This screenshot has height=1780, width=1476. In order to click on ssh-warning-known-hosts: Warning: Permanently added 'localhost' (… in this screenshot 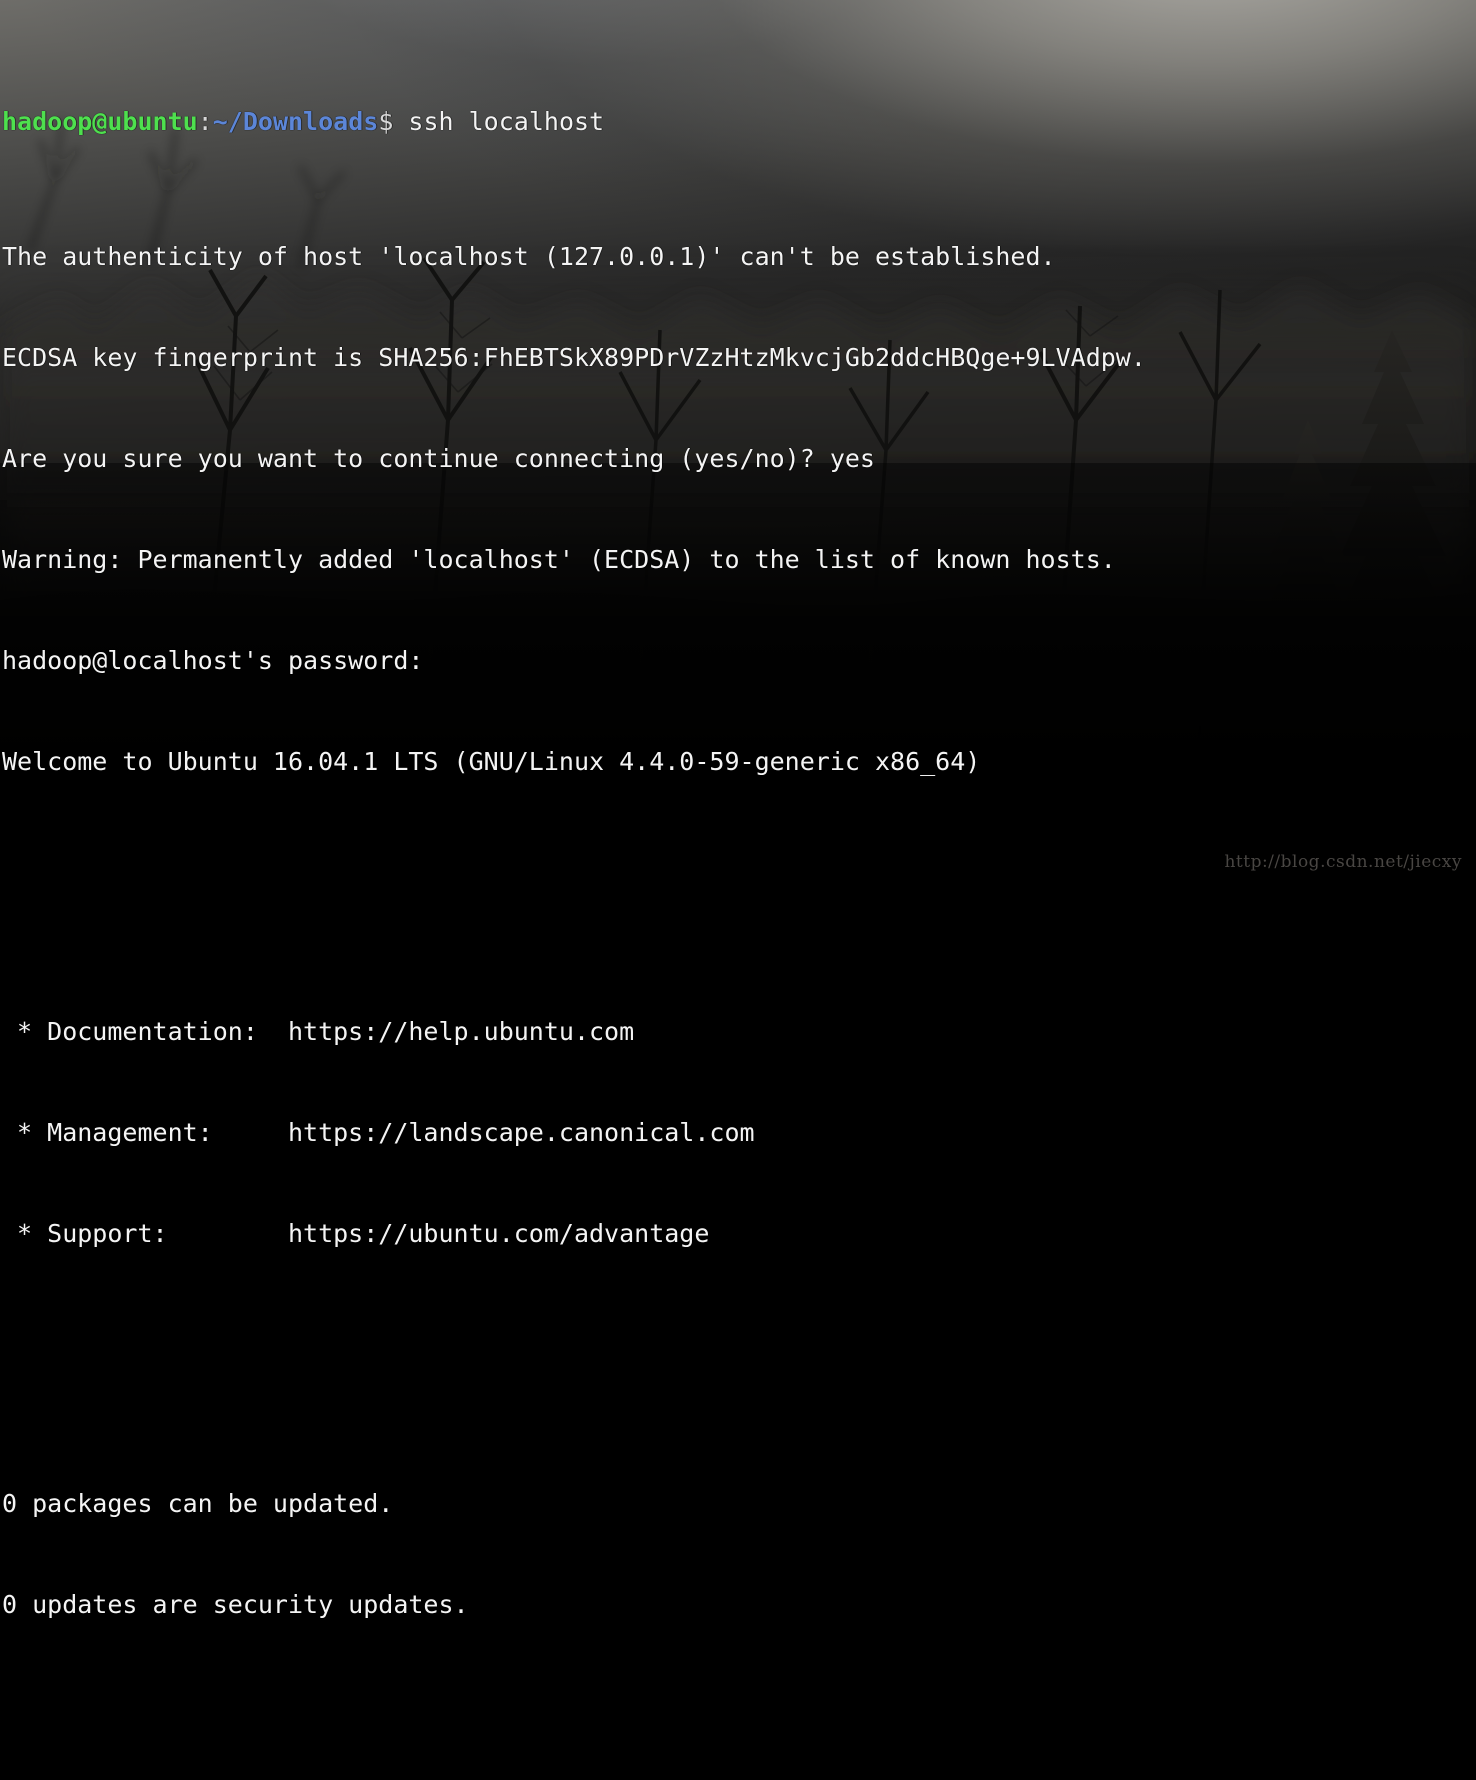, I will do `click(559, 560)`.